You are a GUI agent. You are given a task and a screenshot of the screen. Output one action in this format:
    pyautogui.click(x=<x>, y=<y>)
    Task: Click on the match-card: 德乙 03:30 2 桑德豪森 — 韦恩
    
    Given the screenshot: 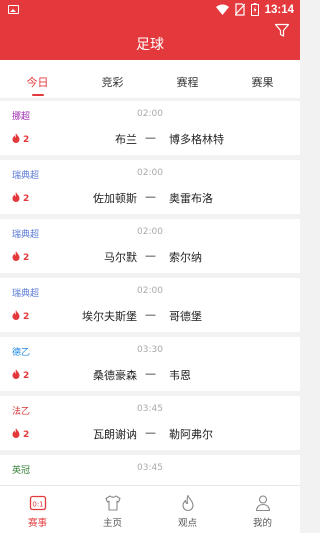 What is the action you would take?
    pyautogui.click(x=150, y=364)
    